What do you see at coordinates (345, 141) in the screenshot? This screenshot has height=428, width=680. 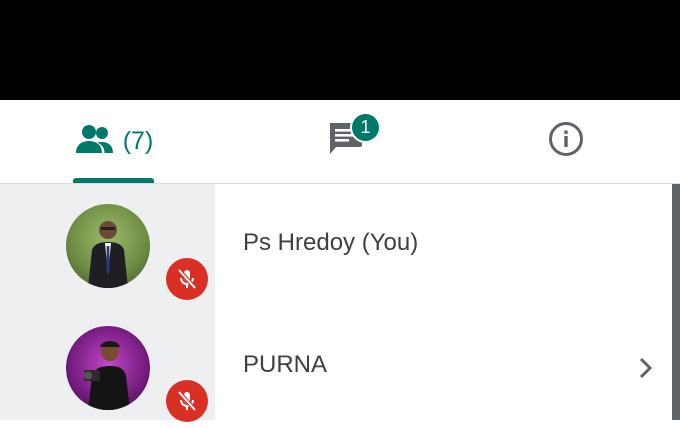 I see `tab-chat` at bounding box center [345, 141].